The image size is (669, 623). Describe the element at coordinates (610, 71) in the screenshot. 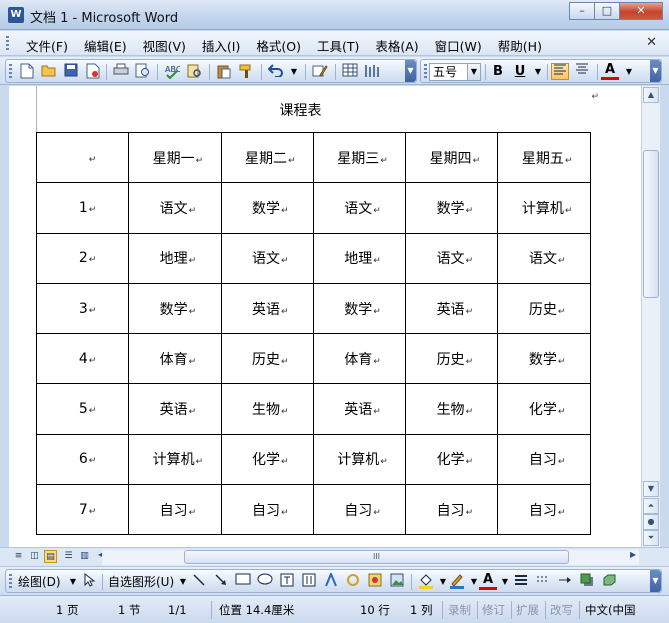

I see `font-color-button: A` at that location.